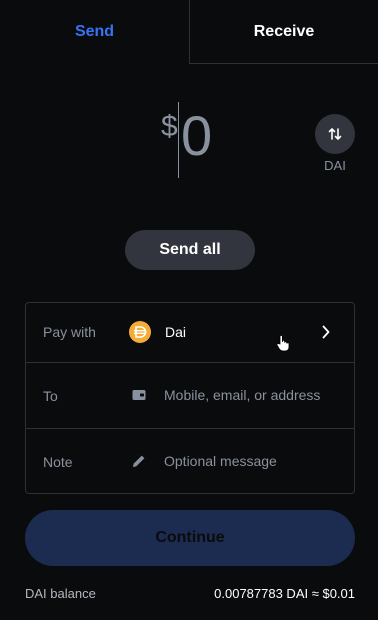  Describe the element at coordinates (94, 32) in the screenshot. I see `tab-send: Send` at that location.